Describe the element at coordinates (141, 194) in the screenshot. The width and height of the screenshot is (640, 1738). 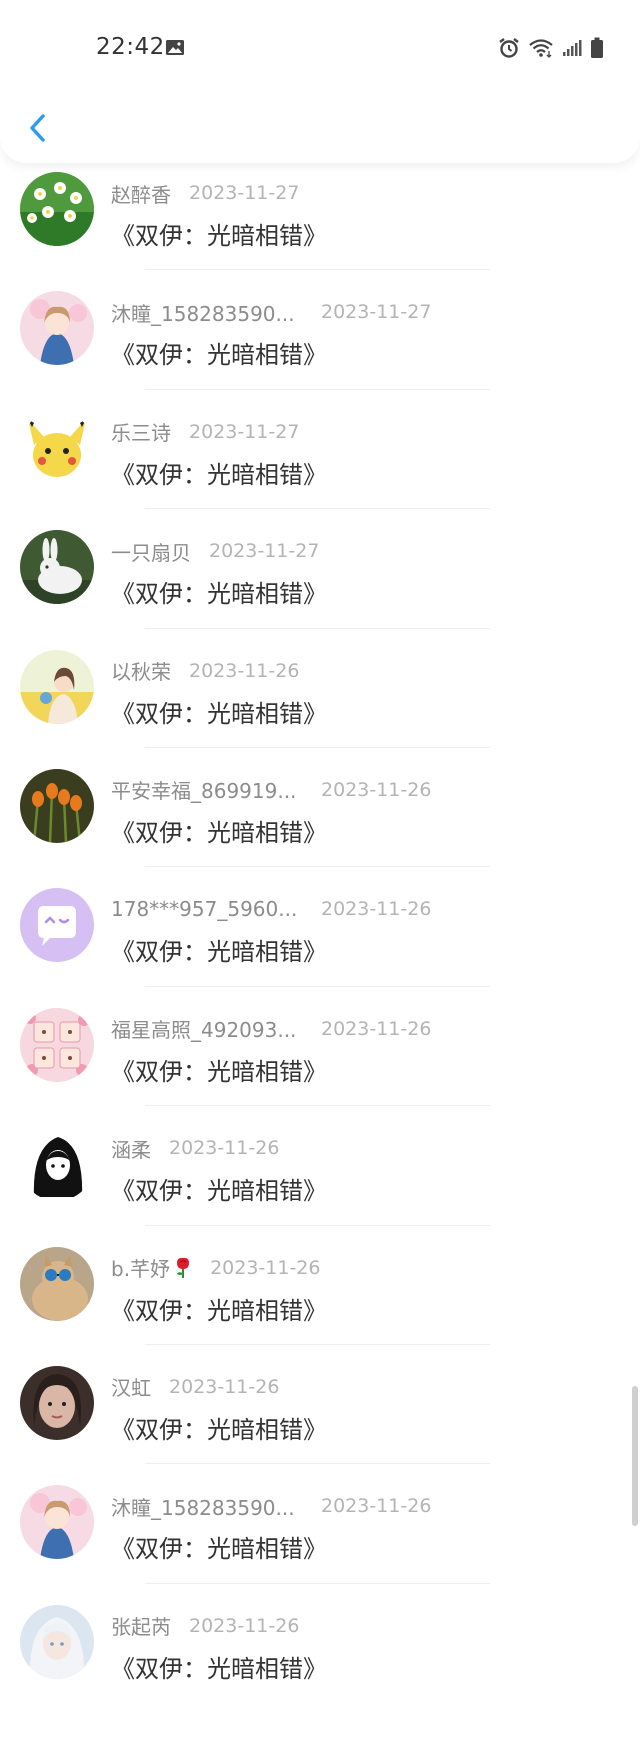
I see `user-name: 赵醉香` at that location.